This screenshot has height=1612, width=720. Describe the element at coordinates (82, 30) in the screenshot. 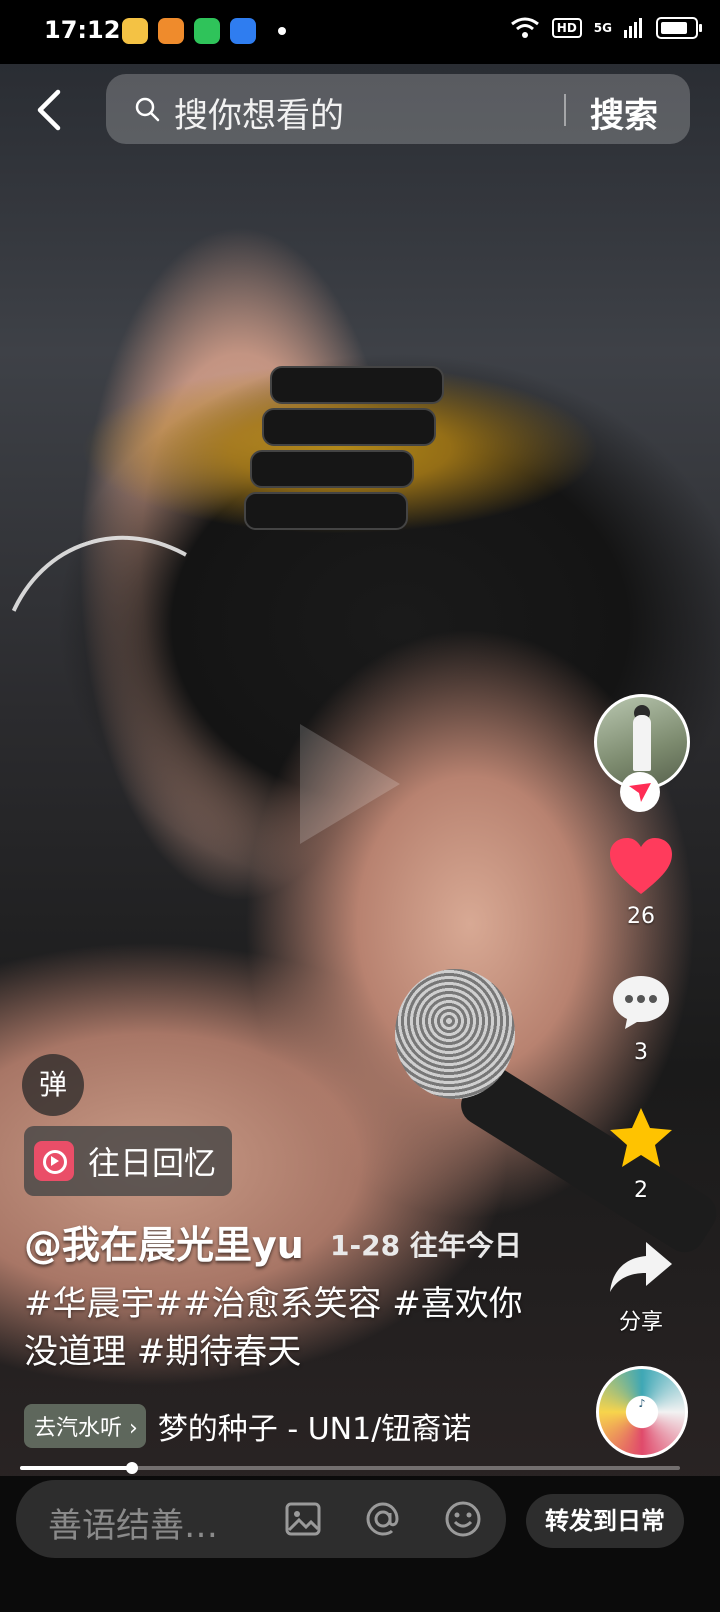

I see `status-time: 17:12` at that location.